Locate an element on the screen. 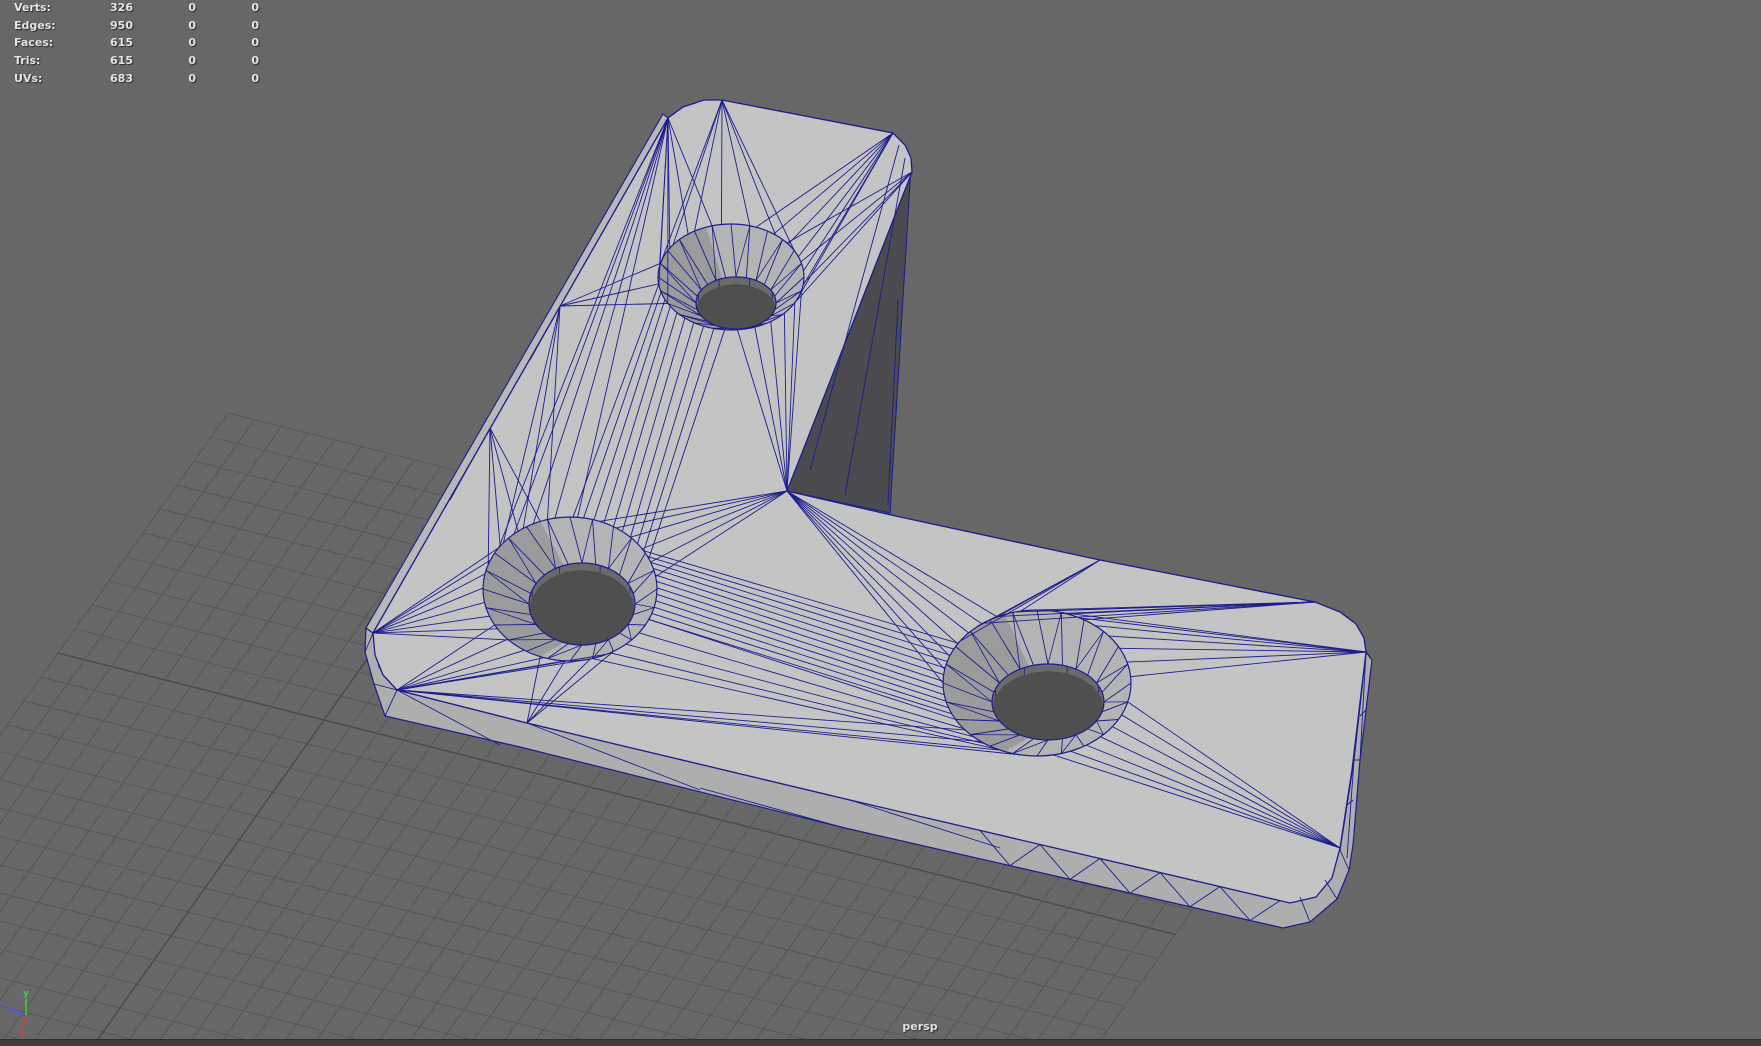 The image size is (1761, 1046). axis-y-label: y is located at coordinates (26, 994).